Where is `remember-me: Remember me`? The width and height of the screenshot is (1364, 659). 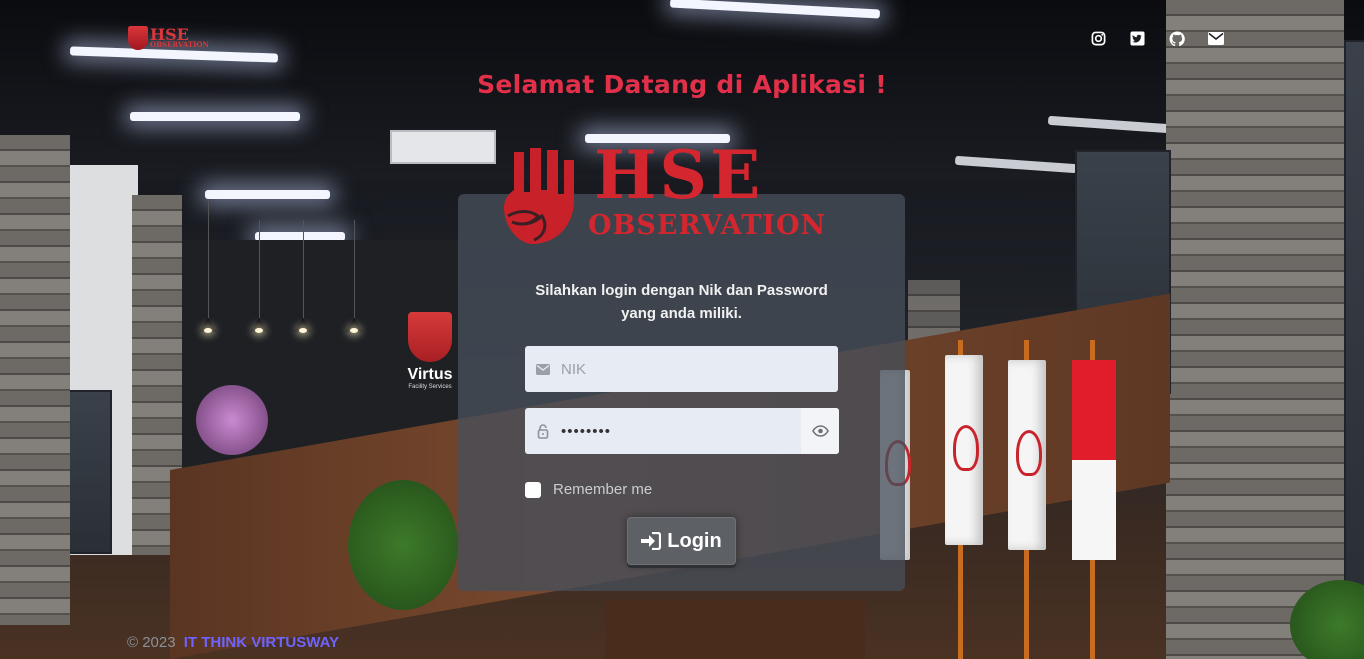
remember-me: Remember me is located at coordinates (588, 489).